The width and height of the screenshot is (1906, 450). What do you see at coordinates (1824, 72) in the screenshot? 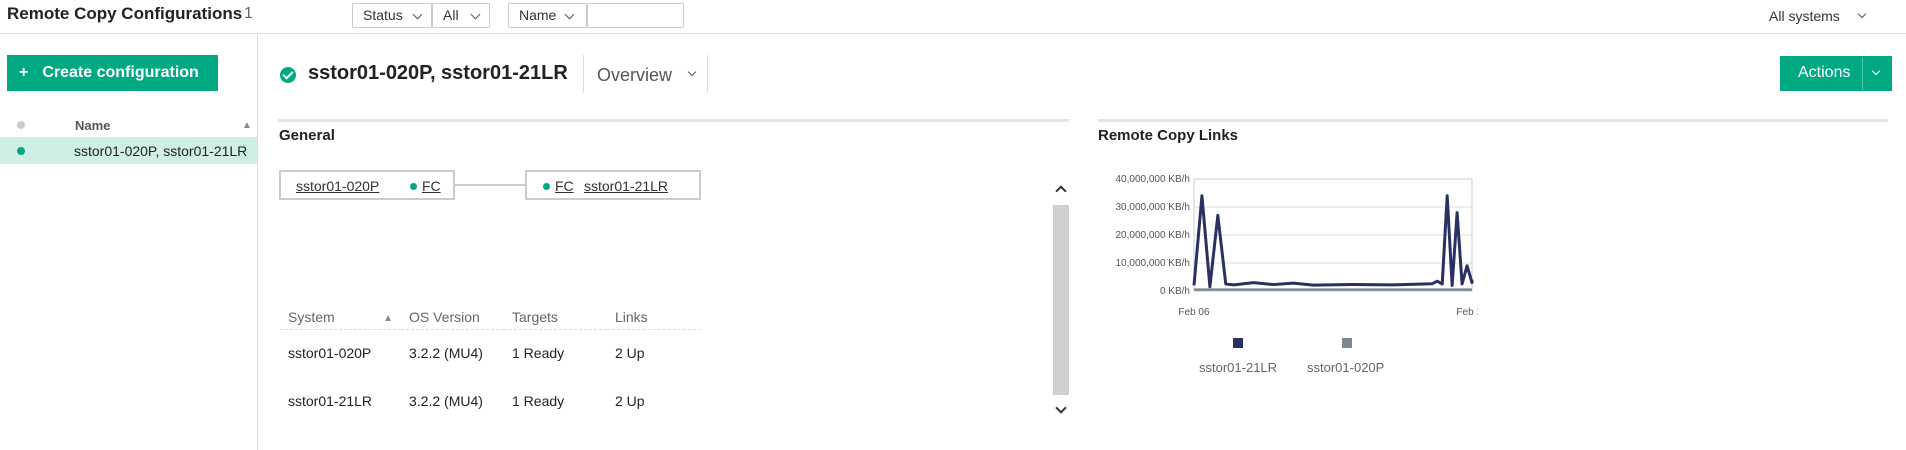
I see `actions-label: Actions` at bounding box center [1824, 72].